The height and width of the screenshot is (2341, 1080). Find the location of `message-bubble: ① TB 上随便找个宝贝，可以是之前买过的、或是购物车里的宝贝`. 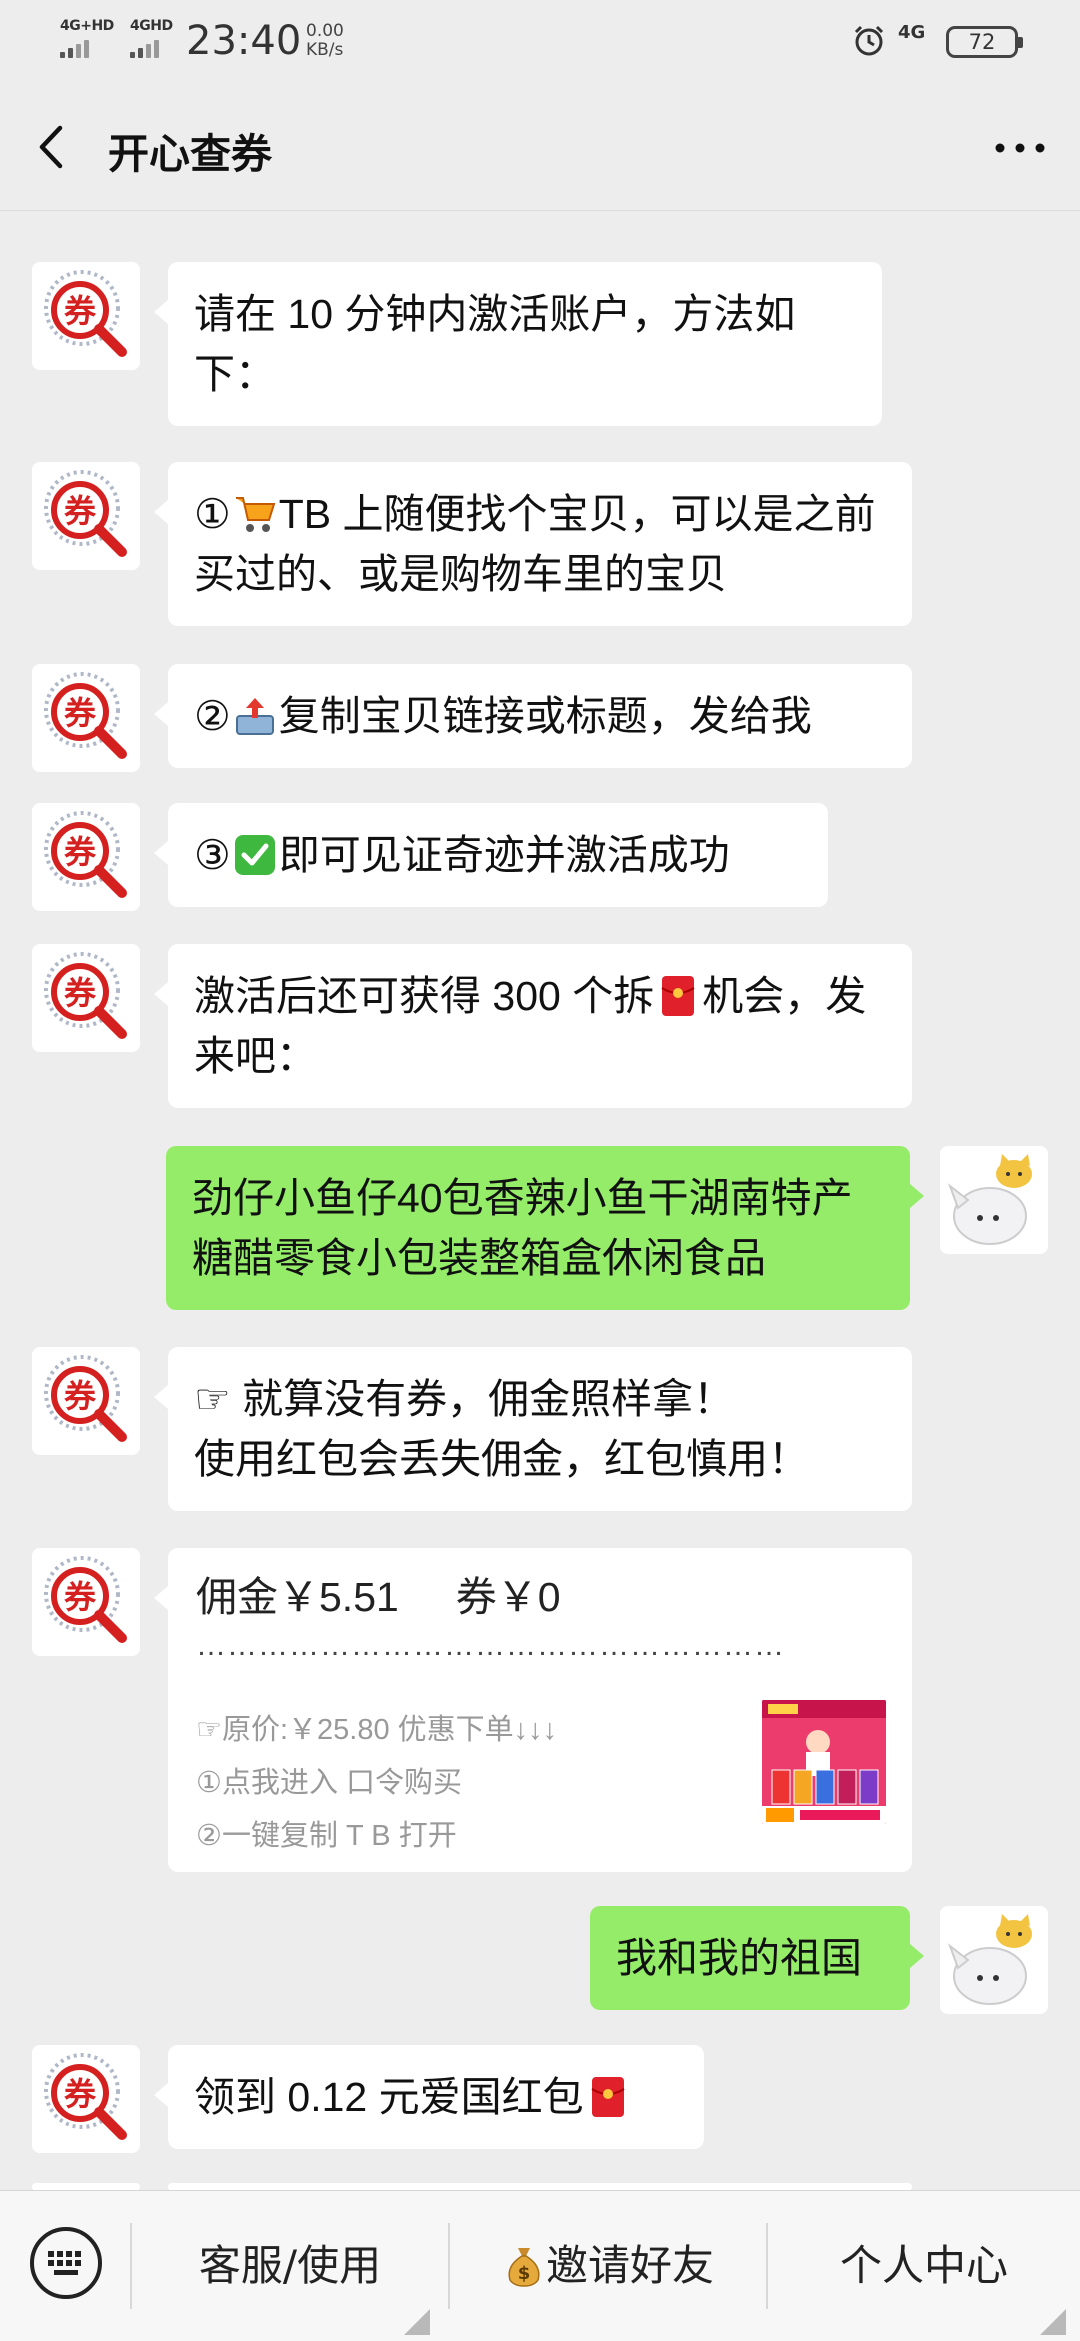

message-bubble: ① TB 上随便找个宝贝，可以是之前买过的、或是购物车里的宝贝 is located at coordinates (533, 544).